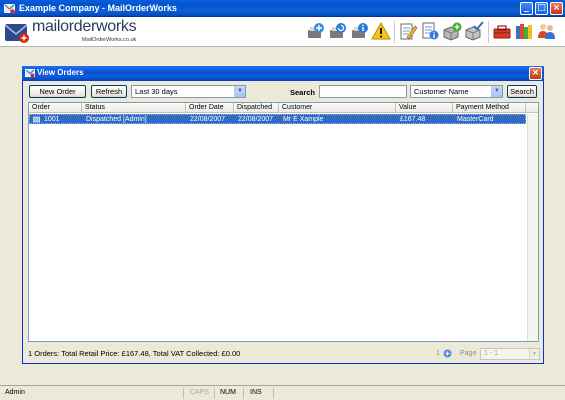 Image resolution: width=565 pixels, height=400 pixels. I want to click on order-status-icon, so click(36, 119).